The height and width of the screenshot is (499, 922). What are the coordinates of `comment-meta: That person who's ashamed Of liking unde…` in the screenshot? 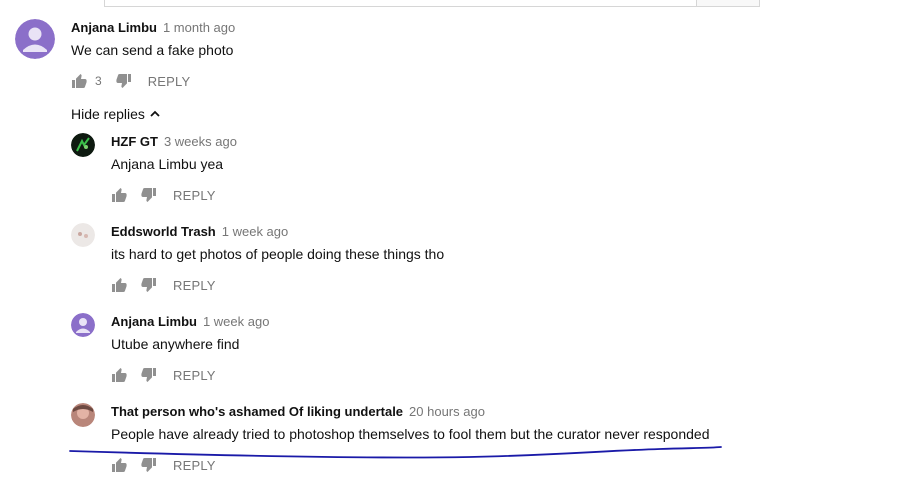 It's located at (298, 411).